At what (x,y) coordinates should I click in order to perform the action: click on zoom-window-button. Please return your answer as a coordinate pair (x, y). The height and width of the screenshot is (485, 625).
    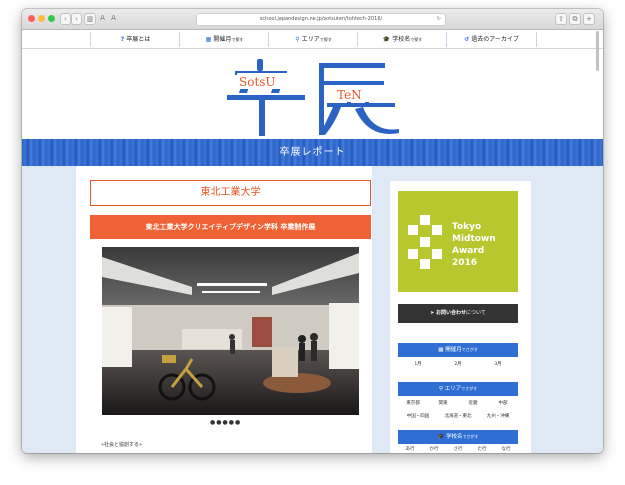
    Looking at the image, I should click on (51, 18).